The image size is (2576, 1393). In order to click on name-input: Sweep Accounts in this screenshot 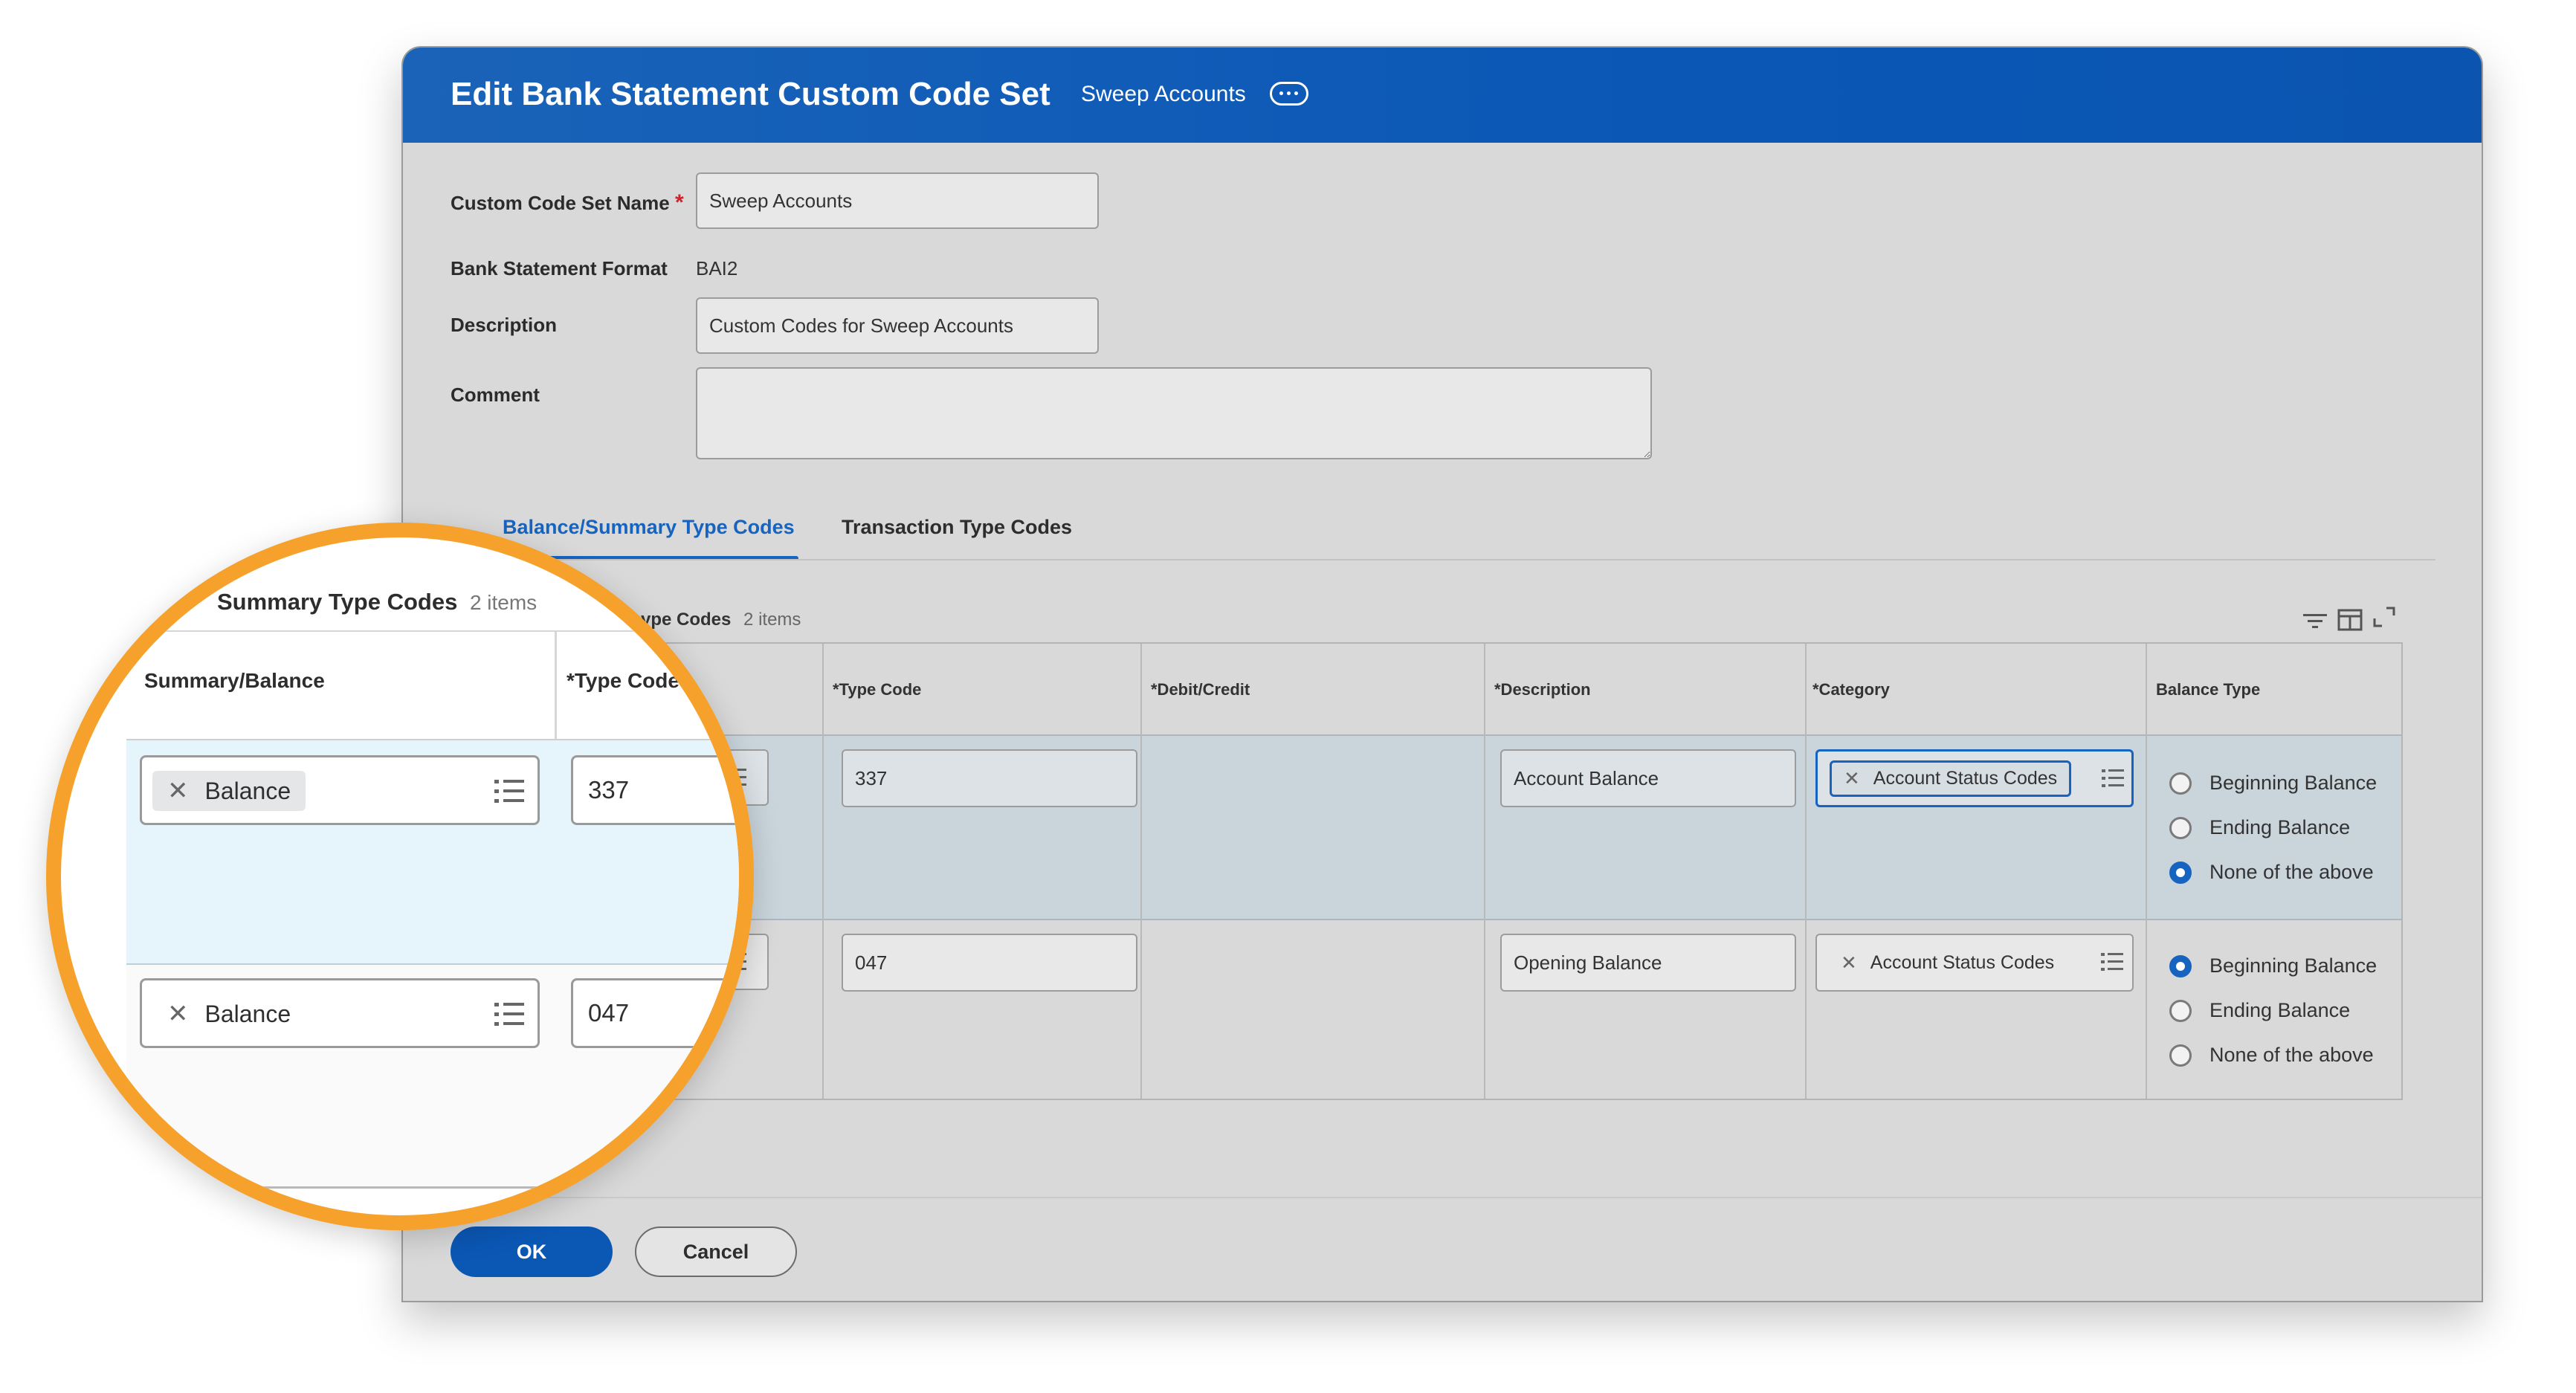, I will do `click(897, 200)`.